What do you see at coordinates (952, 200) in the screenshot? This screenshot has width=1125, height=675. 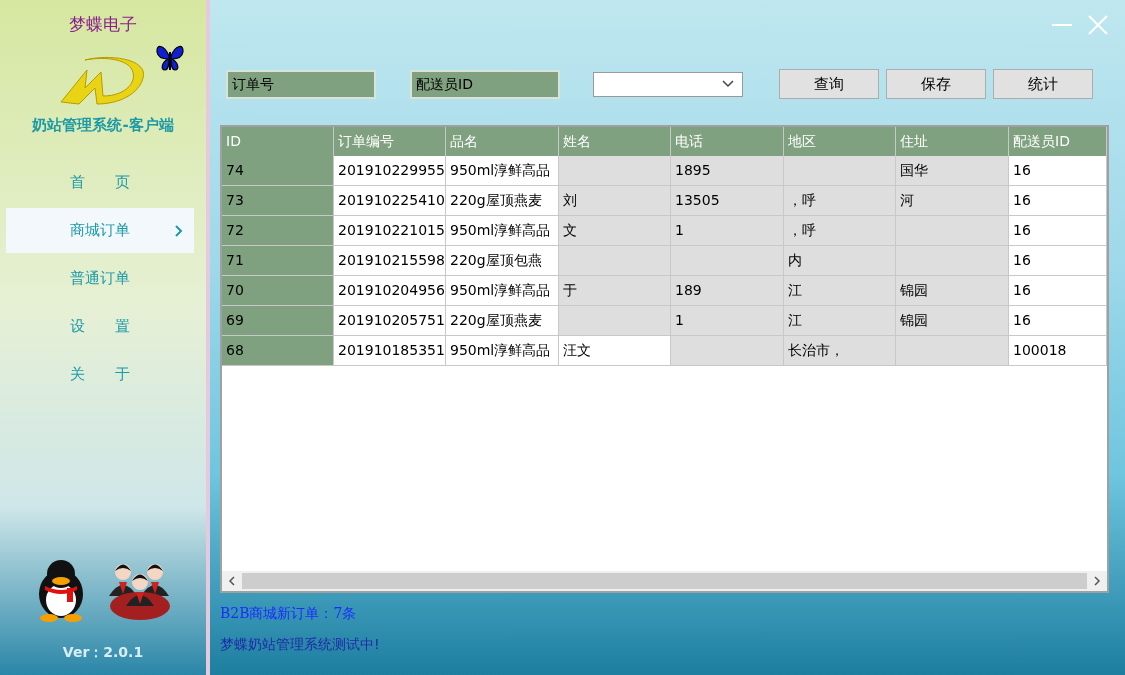 I see `table-cell: 河` at bounding box center [952, 200].